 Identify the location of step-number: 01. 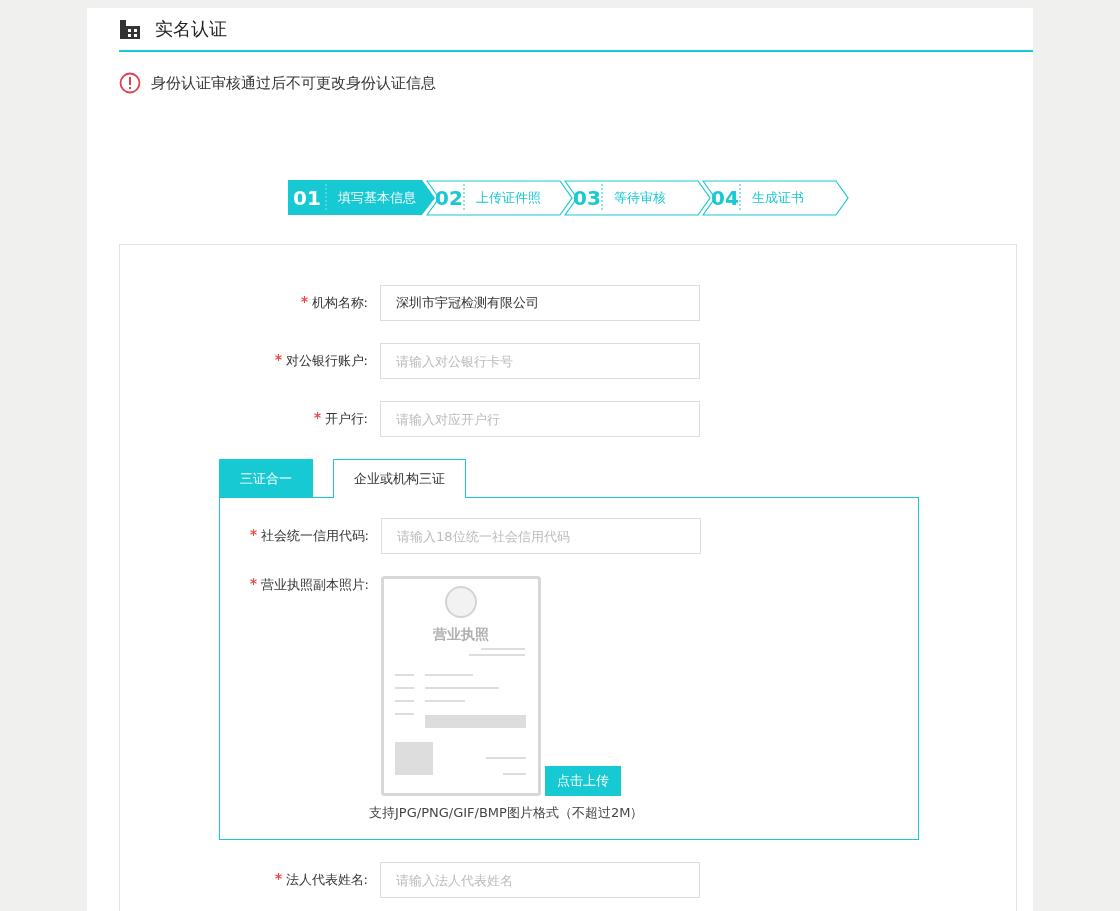
(307, 198).